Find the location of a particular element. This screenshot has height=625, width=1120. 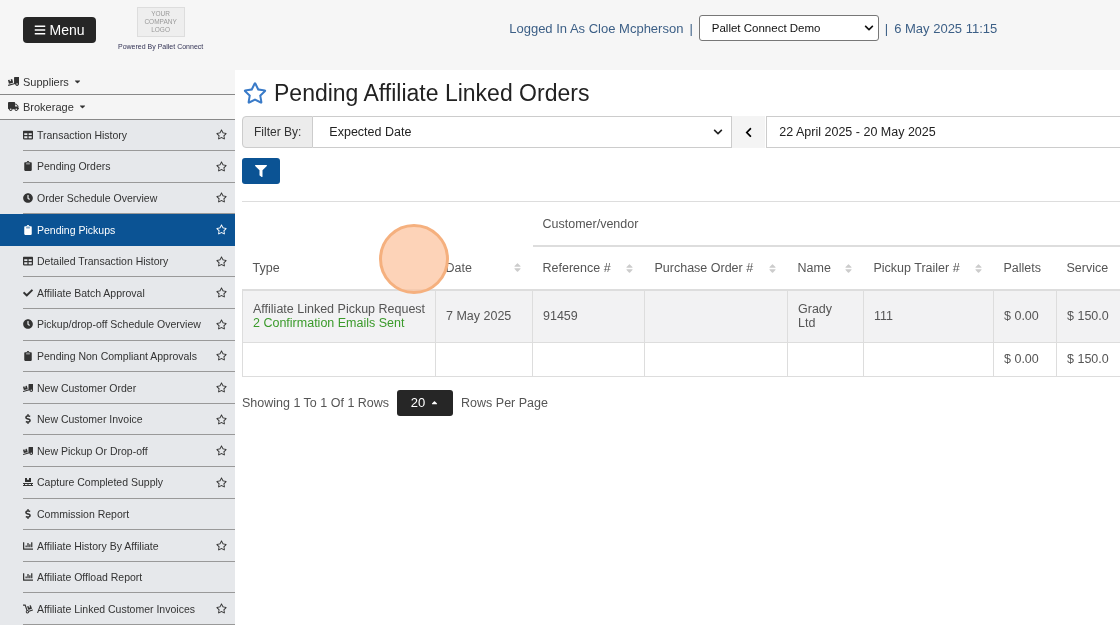

menu-button: Menu is located at coordinates (59, 30).